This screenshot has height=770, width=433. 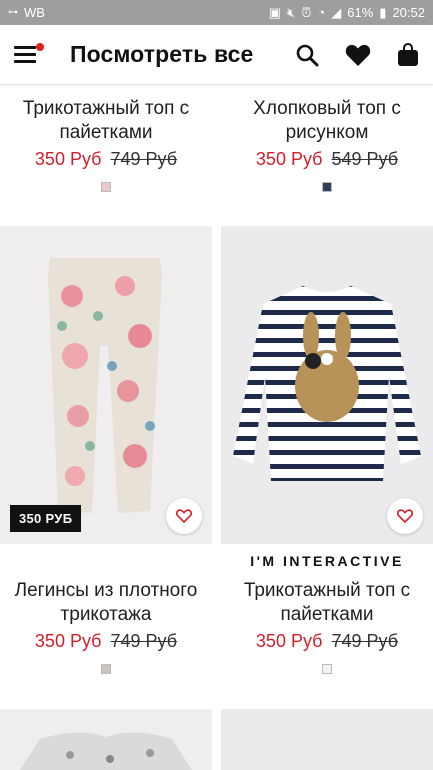 What do you see at coordinates (106, 602) in the screenshot?
I see `product-name: Легинсы из плотного трикотажа` at bounding box center [106, 602].